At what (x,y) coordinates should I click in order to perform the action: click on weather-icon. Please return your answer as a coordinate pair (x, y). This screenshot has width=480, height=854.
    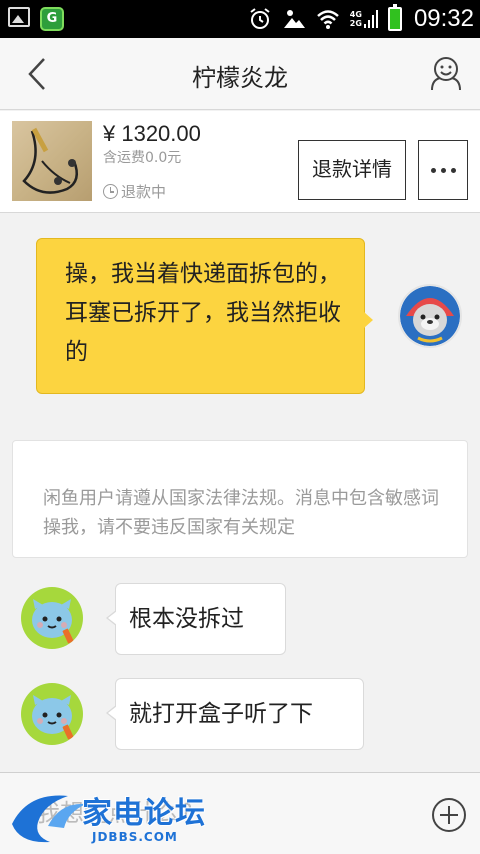
    Looking at the image, I should click on (294, 19).